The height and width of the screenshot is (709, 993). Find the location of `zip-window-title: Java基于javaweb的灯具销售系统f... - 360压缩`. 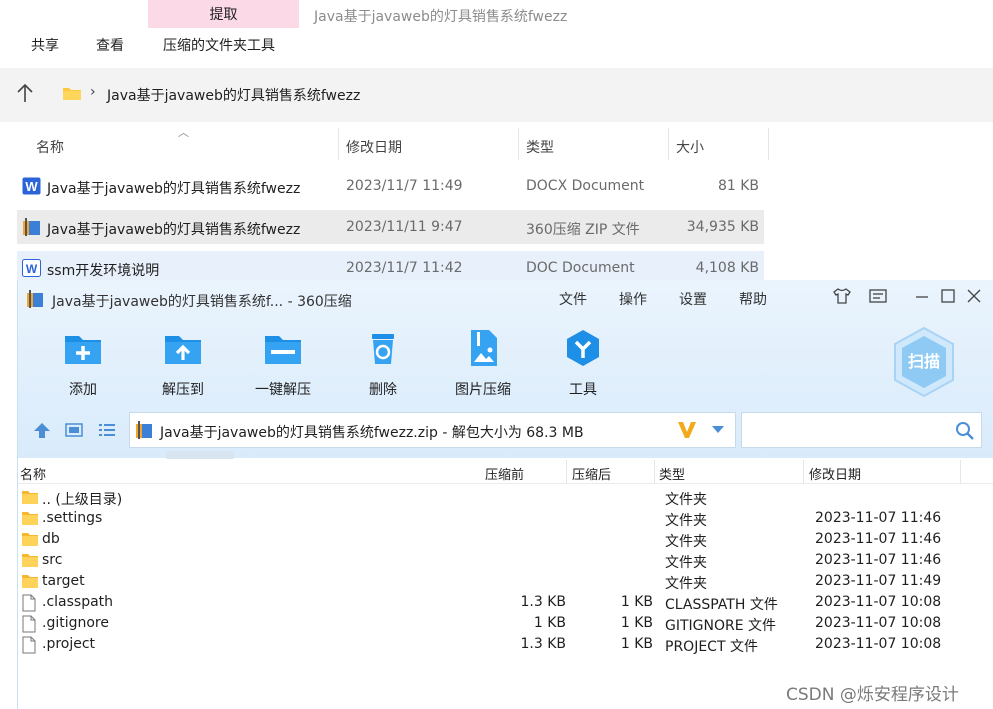

zip-window-title: Java基于javaweb的灯具销售系统f... - 360压缩 is located at coordinates (202, 302).